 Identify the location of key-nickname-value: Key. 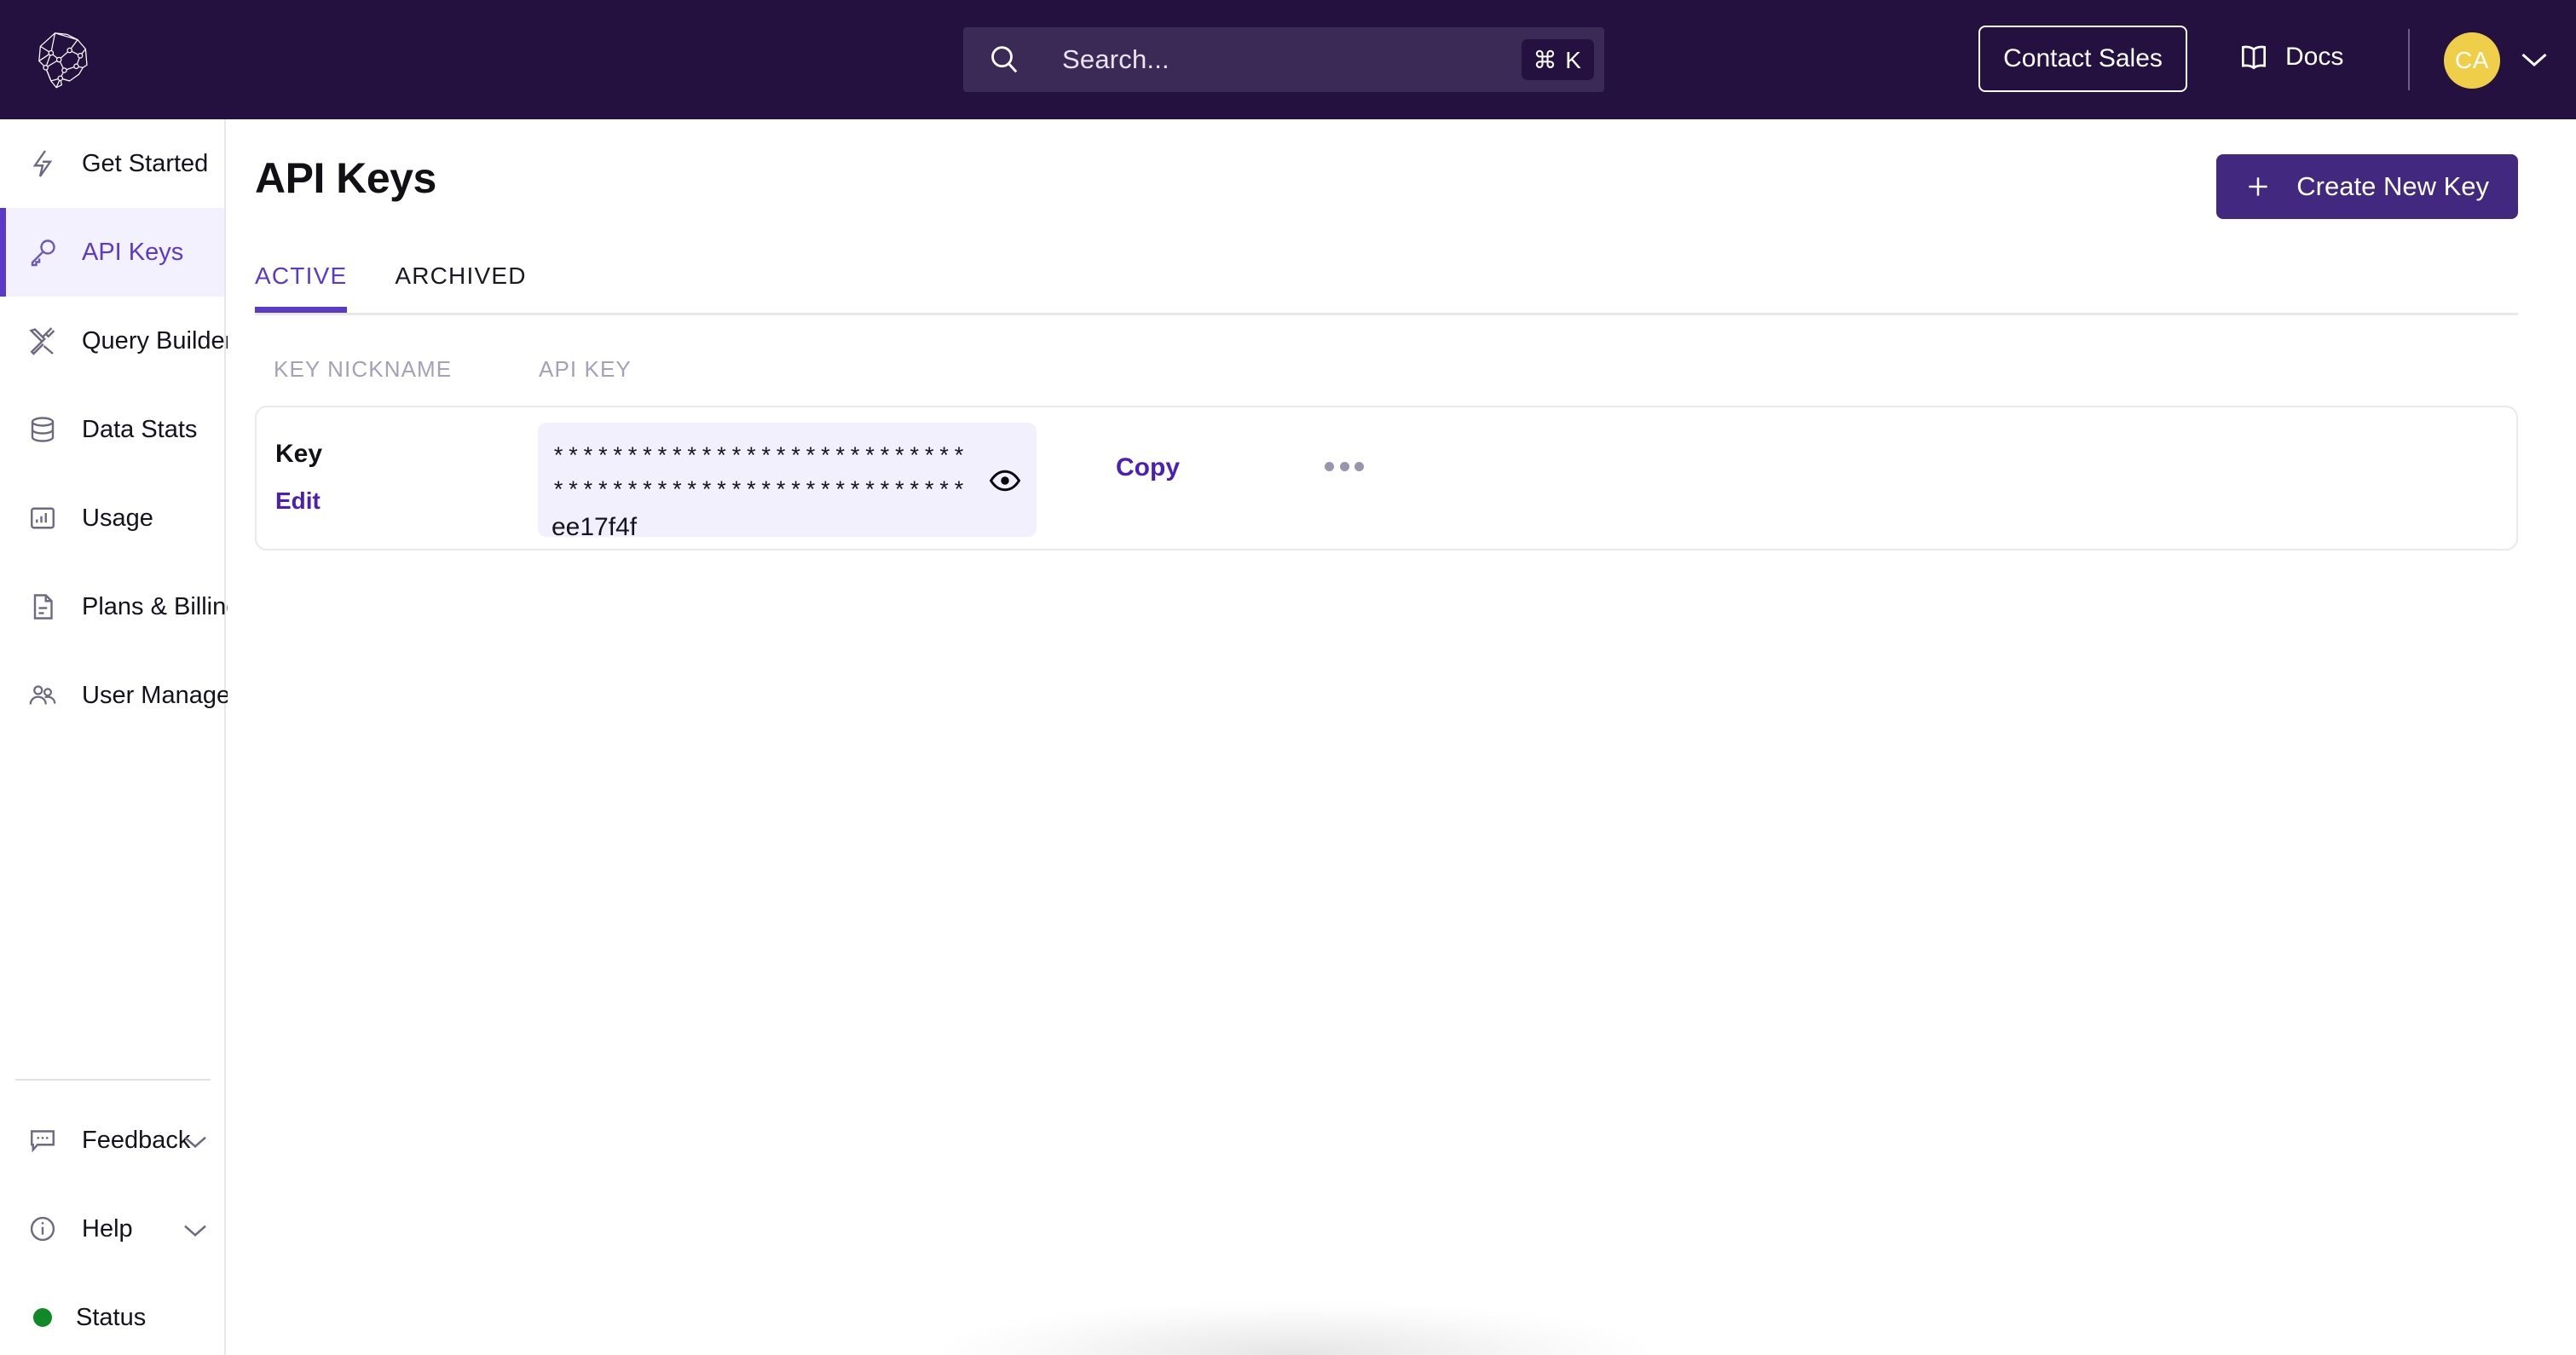
(299, 454).